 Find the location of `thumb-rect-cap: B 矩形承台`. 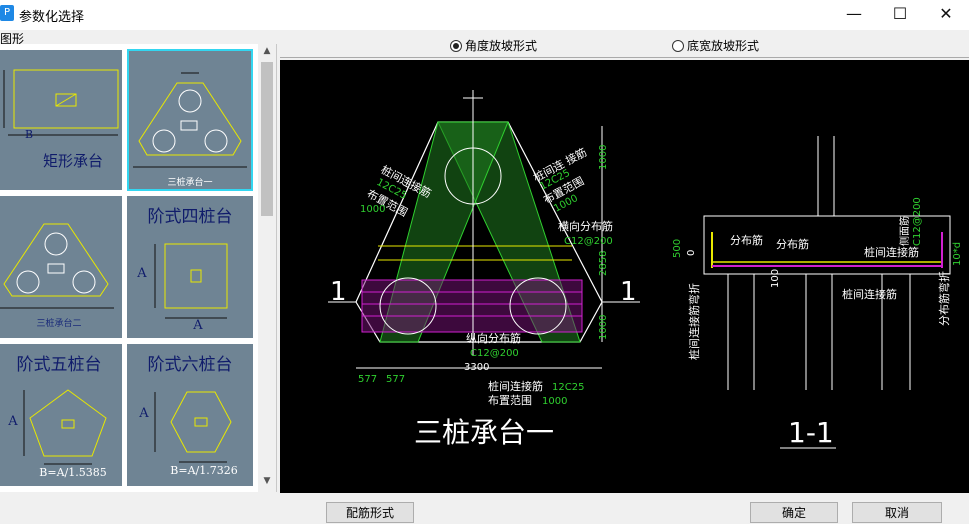

thumb-rect-cap: B 矩形承台 is located at coordinates (61, 120).